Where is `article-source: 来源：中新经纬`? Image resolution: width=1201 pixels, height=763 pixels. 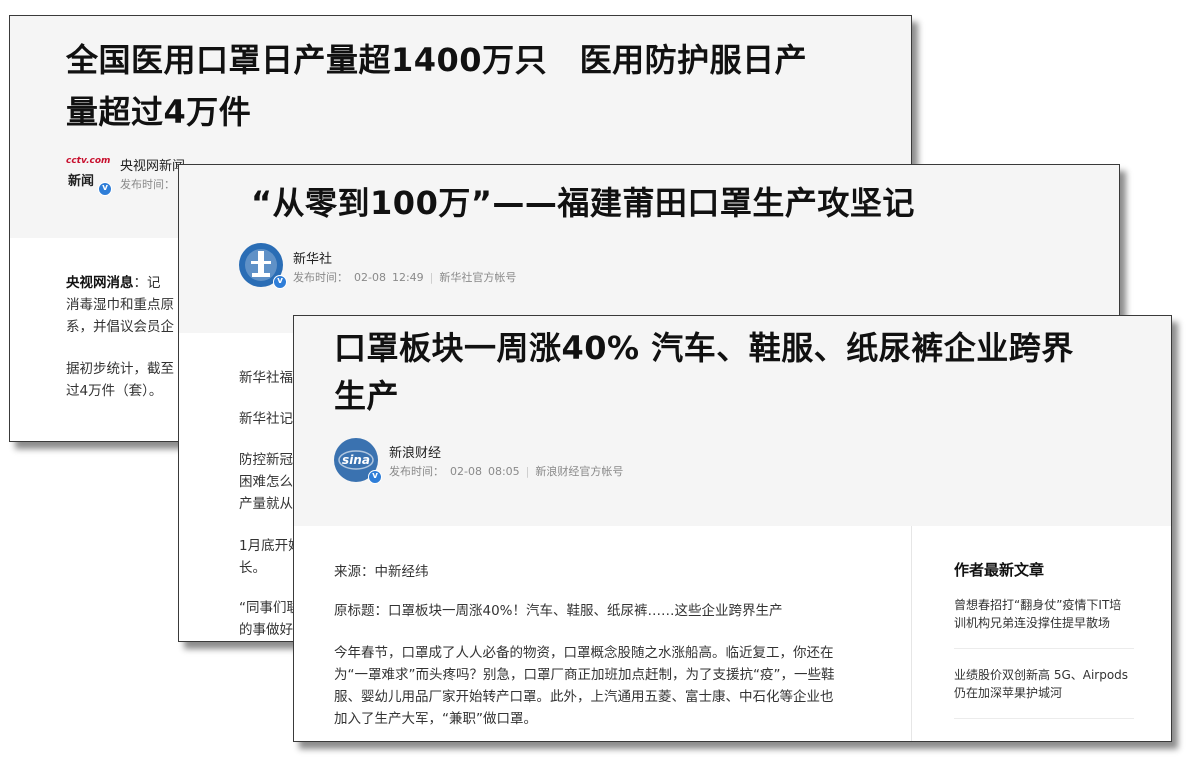
article-source: 来源：中新经纬 is located at coordinates (381, 572).